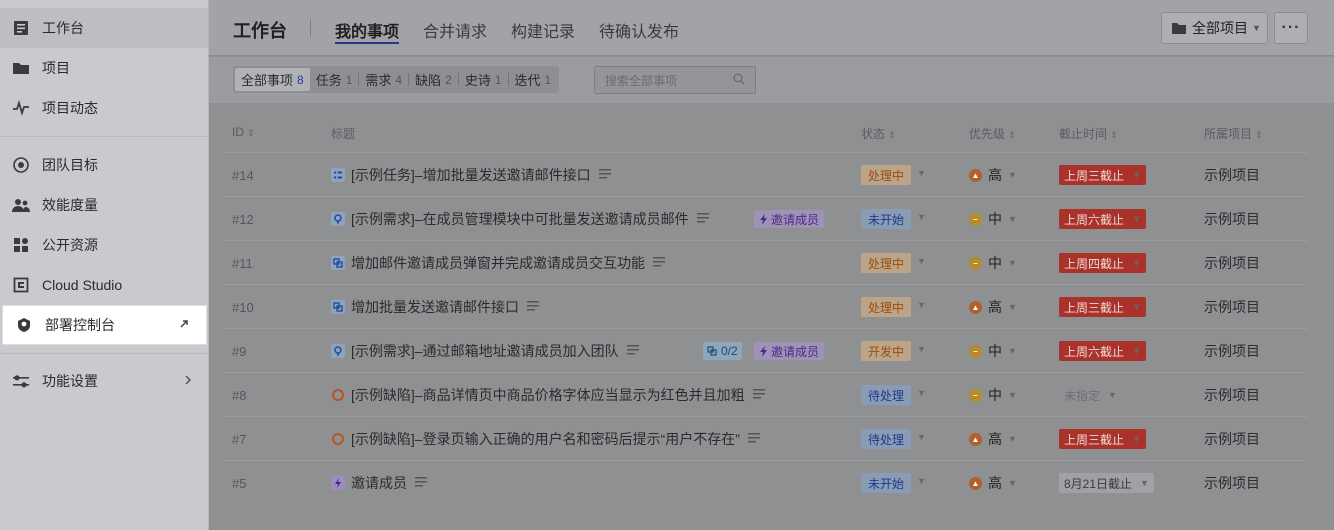 Image resolution: width=1334 pixels, height=530 pixels. Describe the element at coordinates (1106, 483) in the screenshot. I see `due-date-badge: 8月21日截止 ▼` at that location.